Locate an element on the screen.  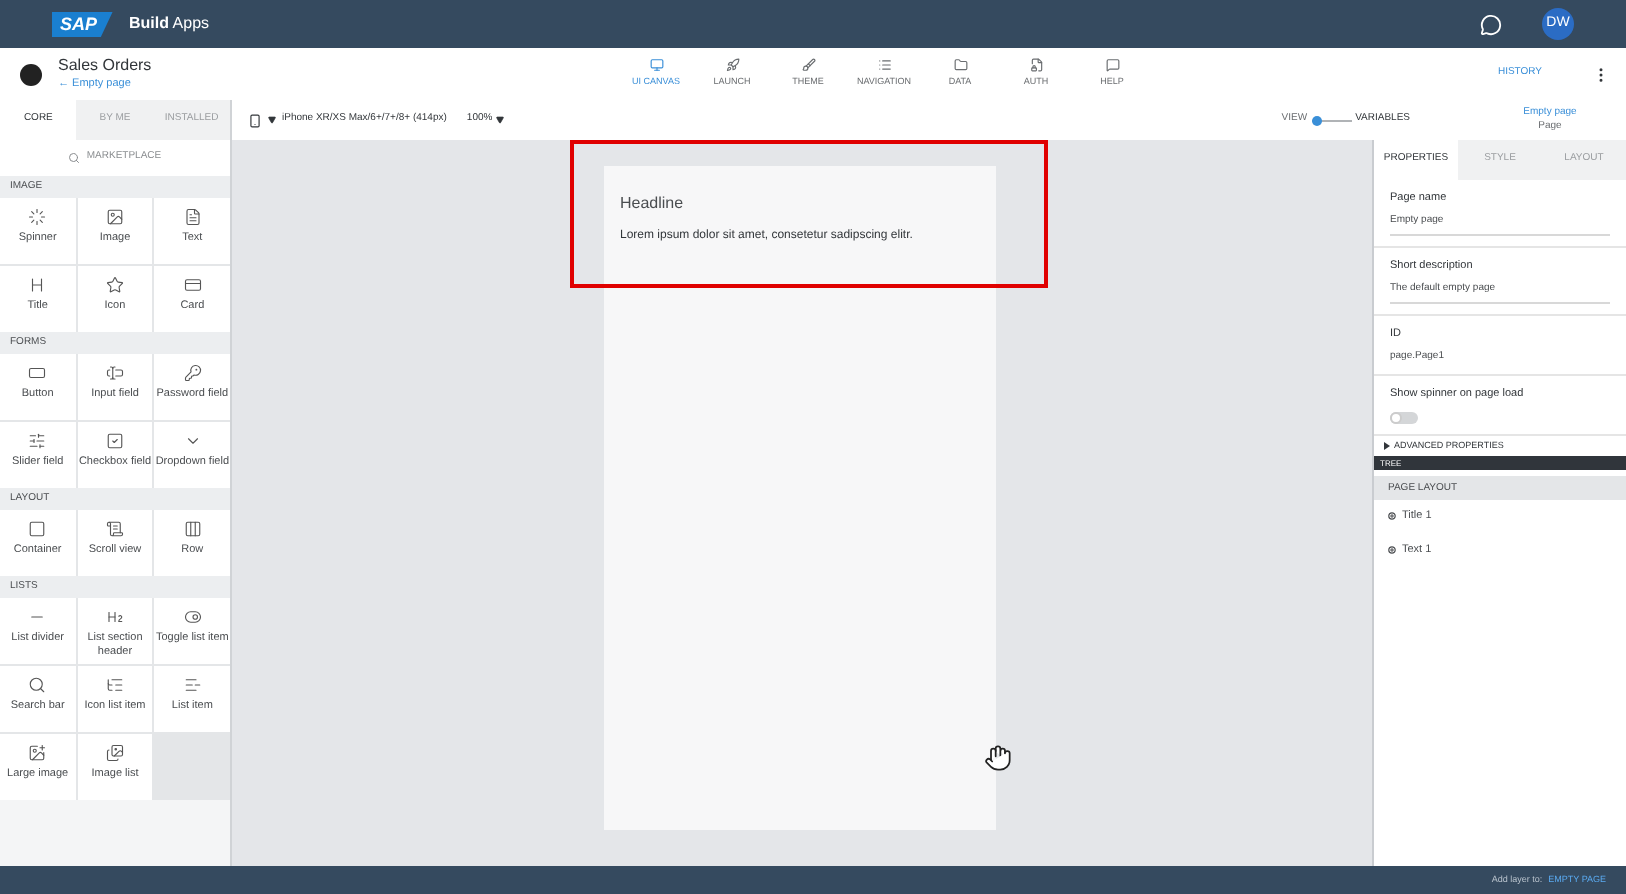
card-icon is located at coordinates (192, 285).